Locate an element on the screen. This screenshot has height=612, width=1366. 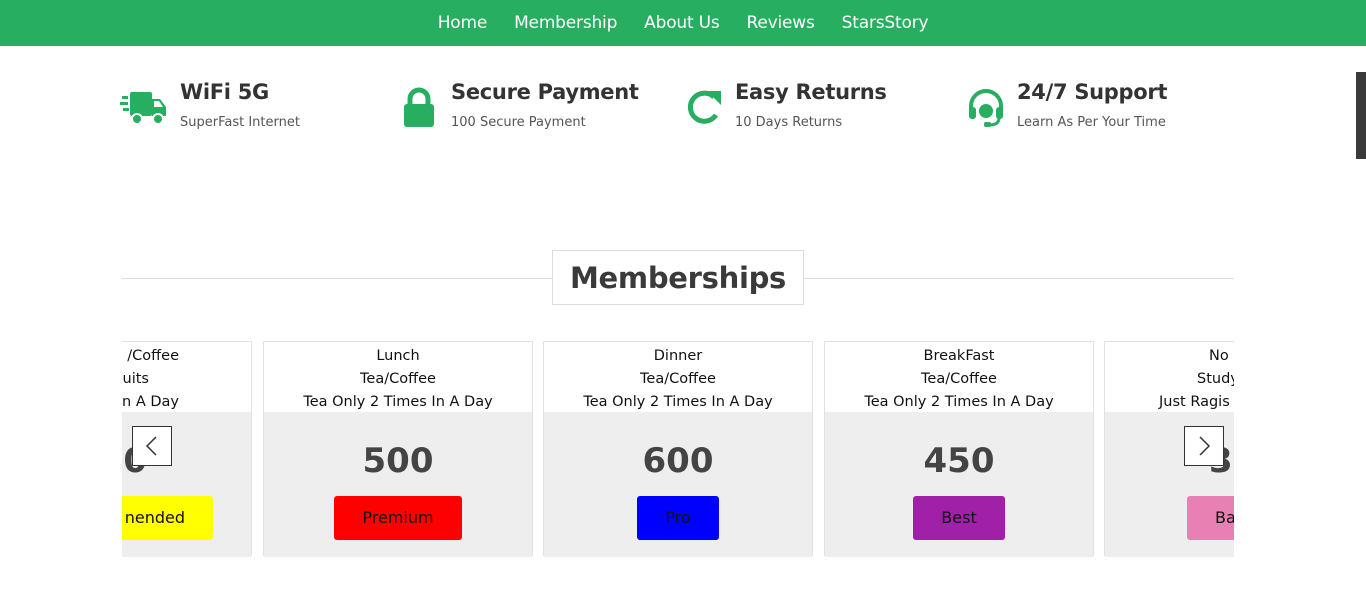
carousel-next-button is located at coordinates (1204, 446).